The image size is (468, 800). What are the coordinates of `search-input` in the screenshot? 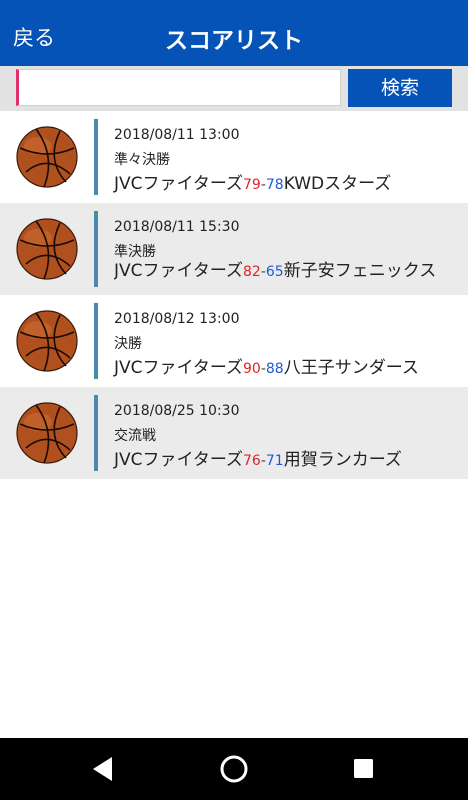 It's located at (178, 87).